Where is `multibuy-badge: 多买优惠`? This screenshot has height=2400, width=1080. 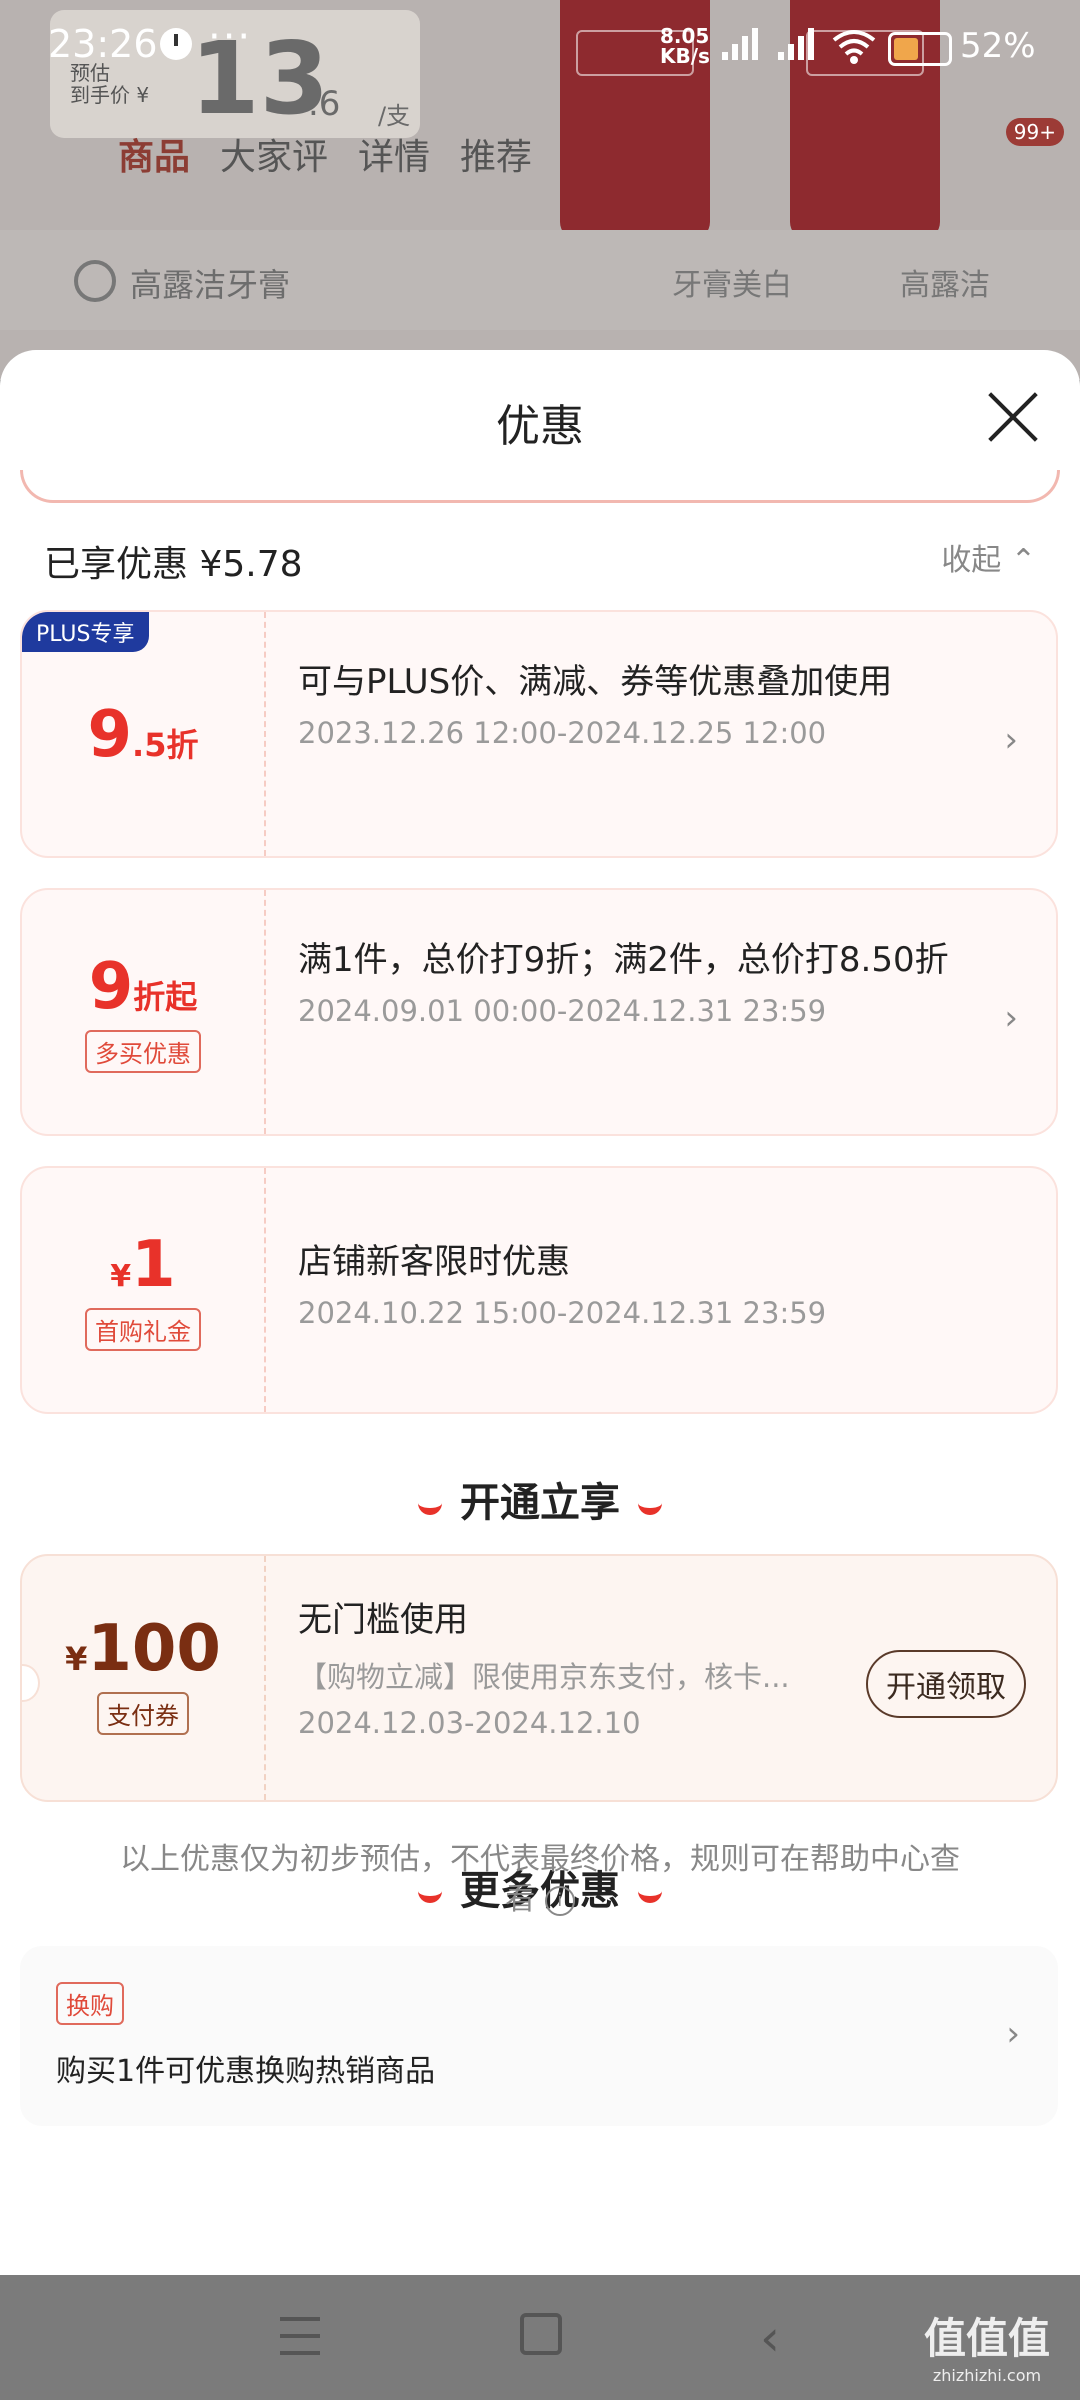
multibuy-badge: 多买优惠 is located at coordinates (143, 1051).